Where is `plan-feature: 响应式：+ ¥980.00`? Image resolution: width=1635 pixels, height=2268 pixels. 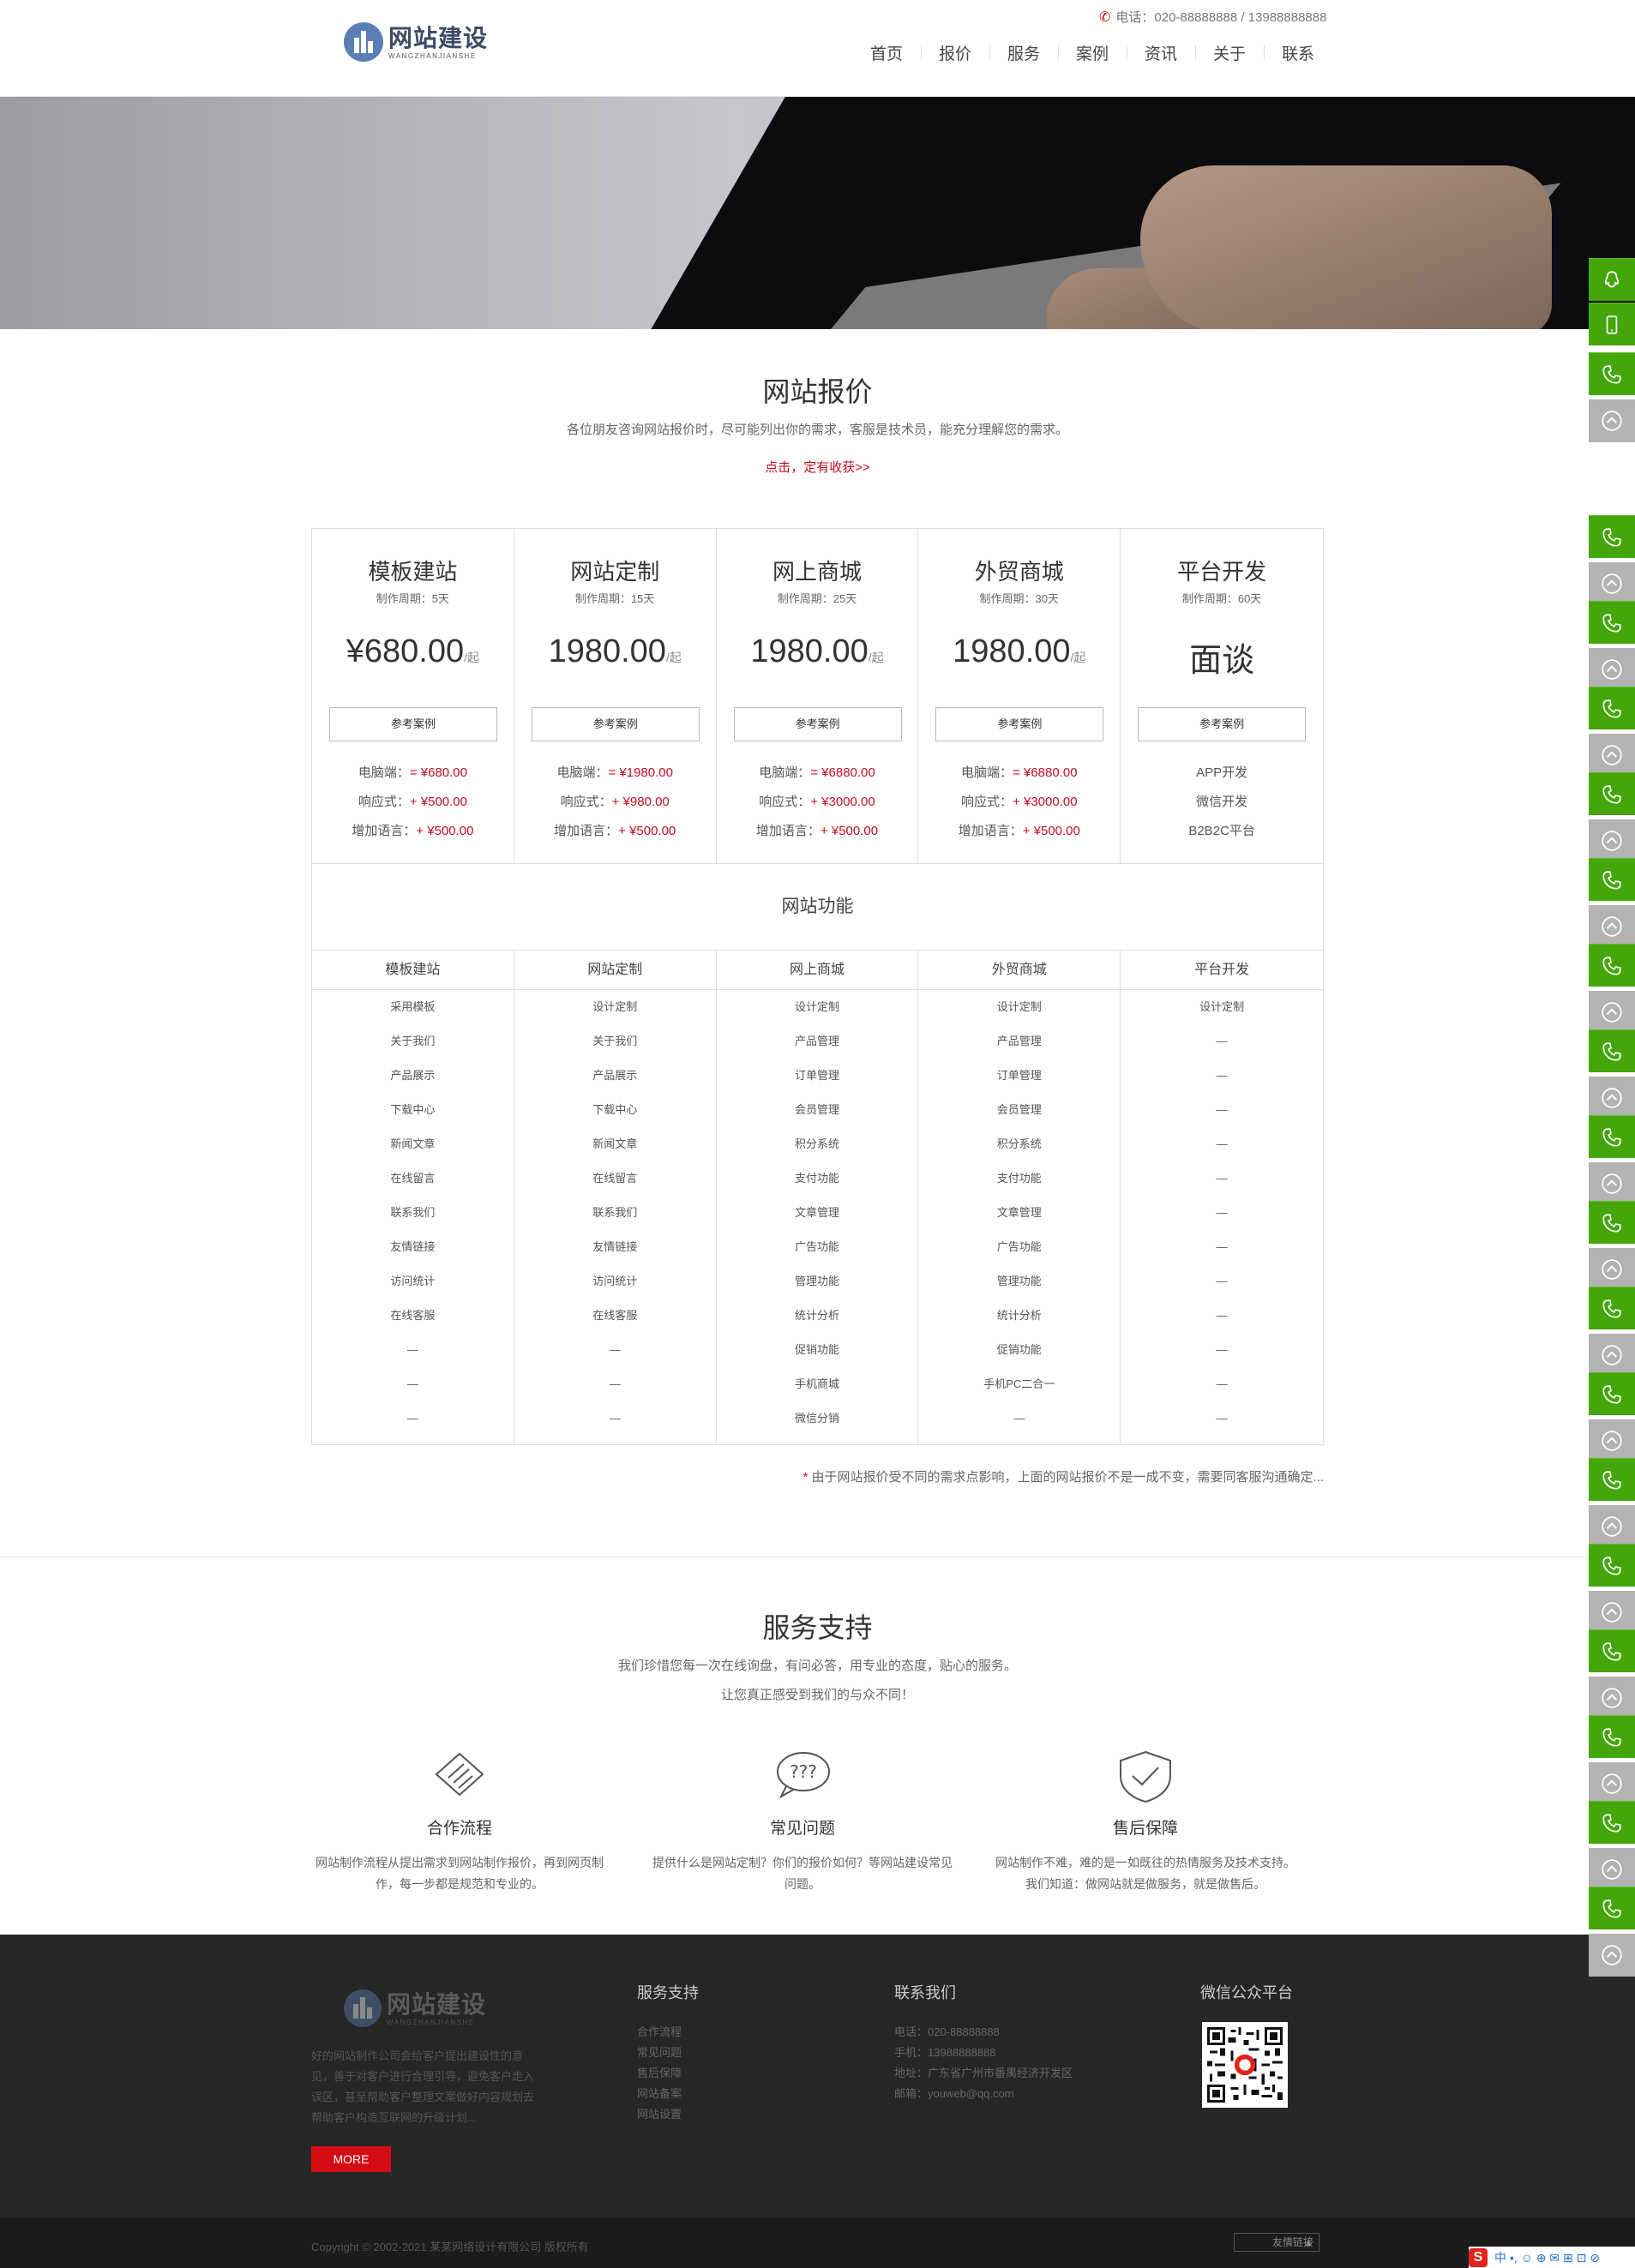
plan-feature: 响应式：+ ¥980.00 is located at coordinates (615, 801).